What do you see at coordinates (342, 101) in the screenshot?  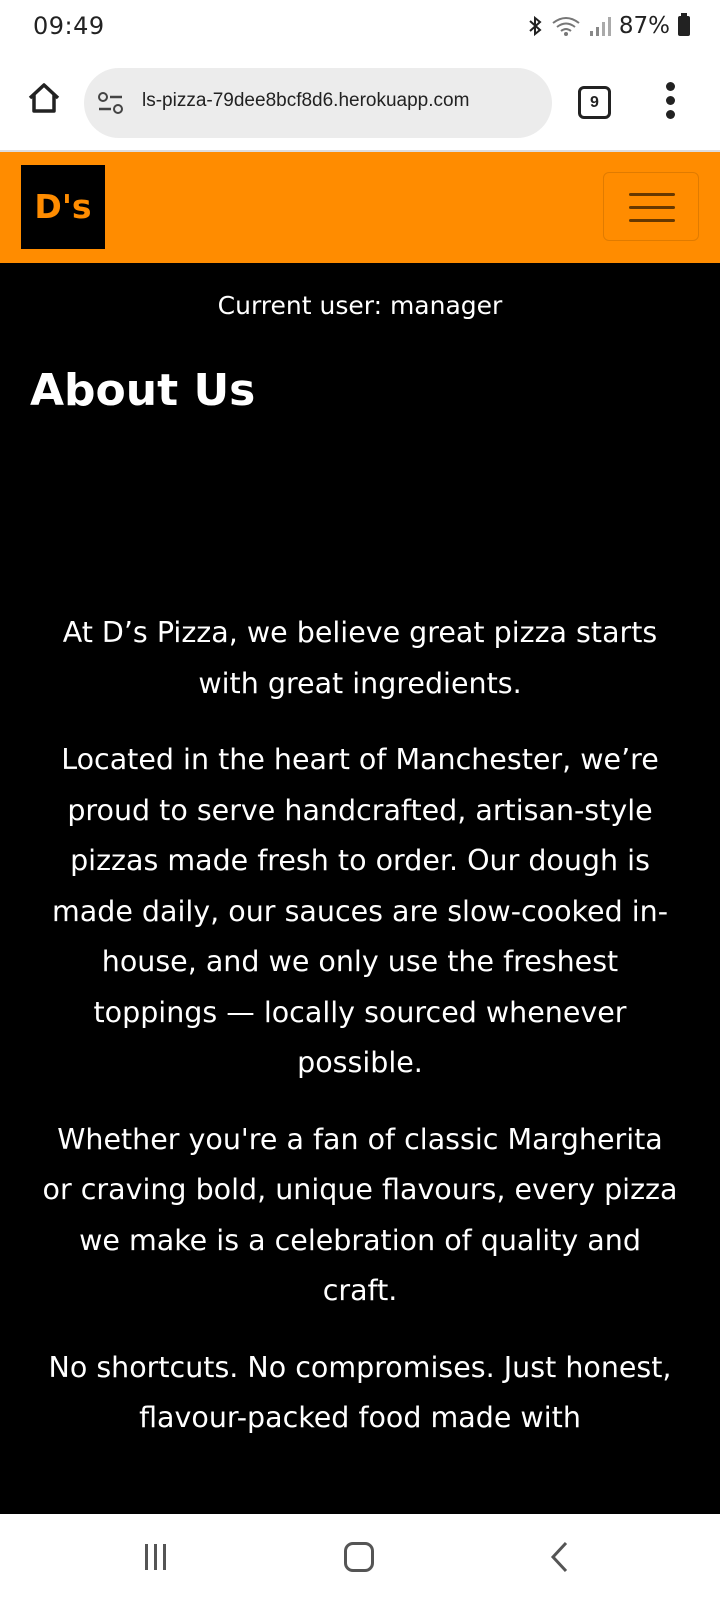 I see `url-text: ls-pizza-79dee8bcf8d6.herokuapp.com` at bounding box center [342, 101].